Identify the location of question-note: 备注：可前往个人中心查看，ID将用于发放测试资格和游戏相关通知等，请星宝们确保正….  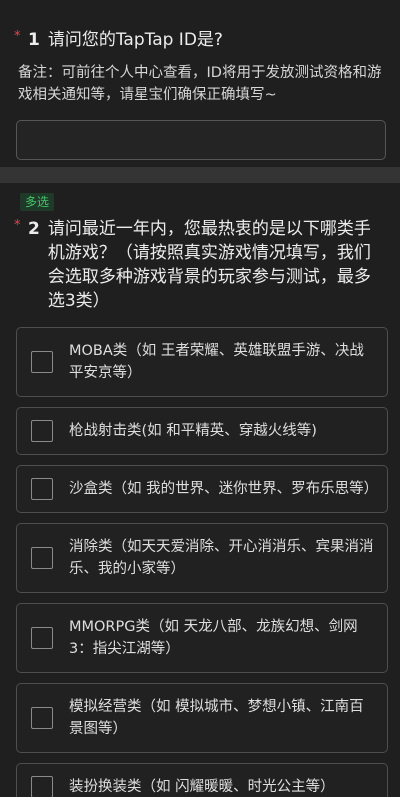
(200, 84).